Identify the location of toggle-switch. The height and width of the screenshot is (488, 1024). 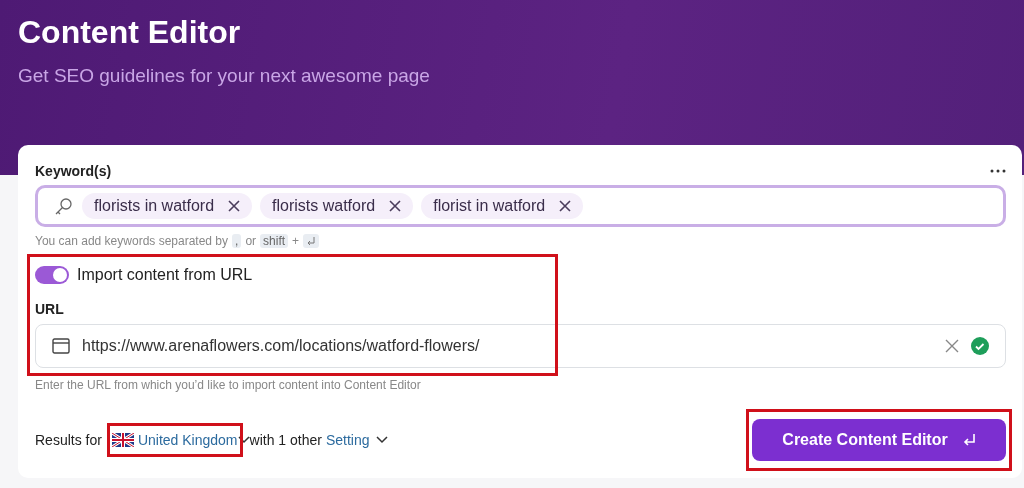
(52, 275).